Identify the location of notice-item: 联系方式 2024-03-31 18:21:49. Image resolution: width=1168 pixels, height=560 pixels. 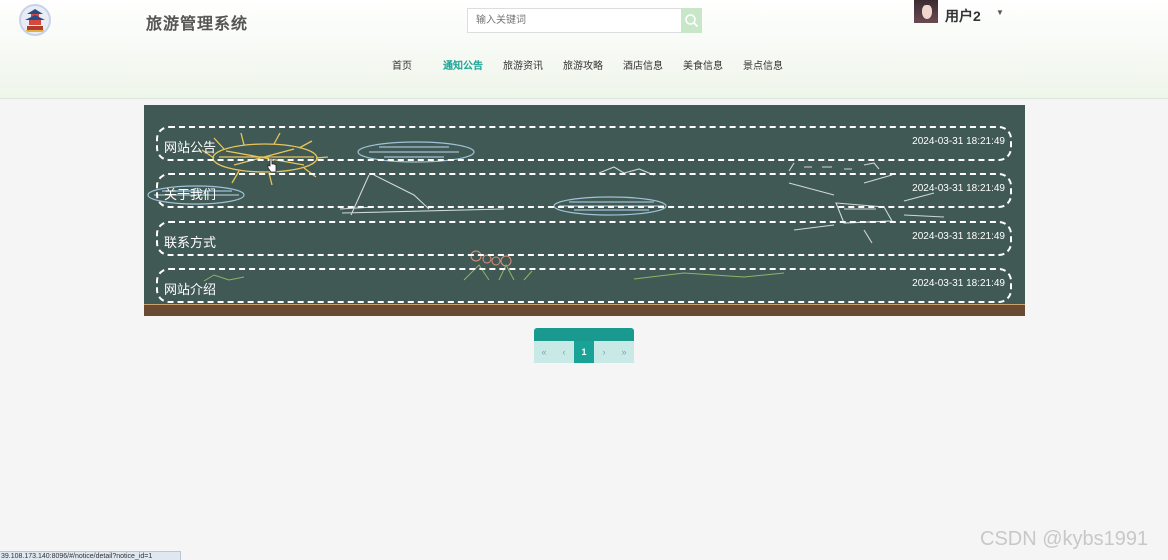
(584, 238).